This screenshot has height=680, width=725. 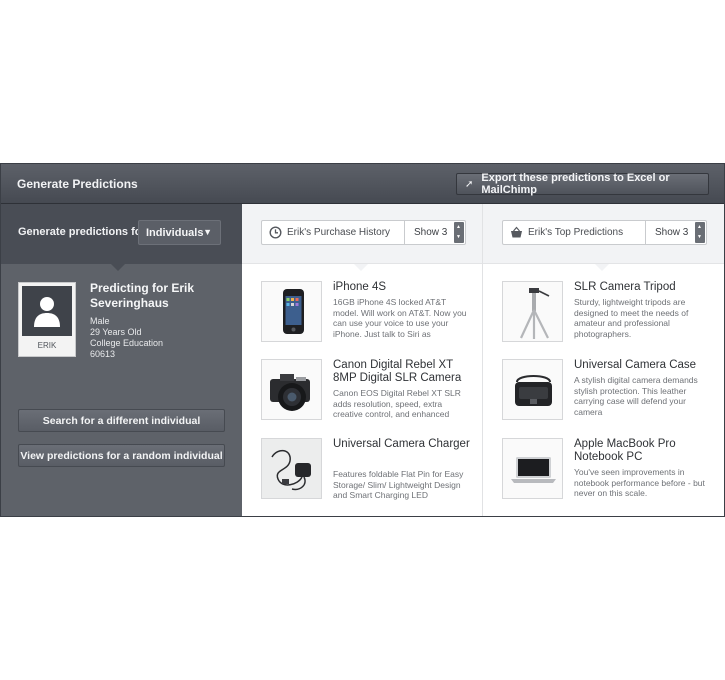 I want to click on history-stepper: ▲ ▼, so click(x=459, y=232).